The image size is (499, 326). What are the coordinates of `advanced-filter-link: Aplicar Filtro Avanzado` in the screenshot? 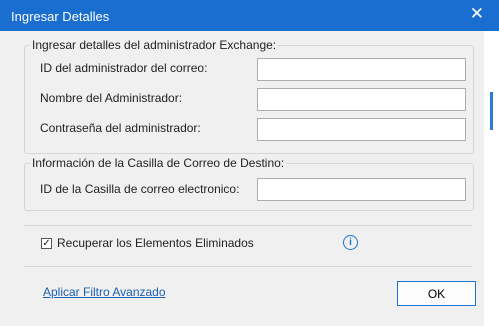 It's located at (104, 292).